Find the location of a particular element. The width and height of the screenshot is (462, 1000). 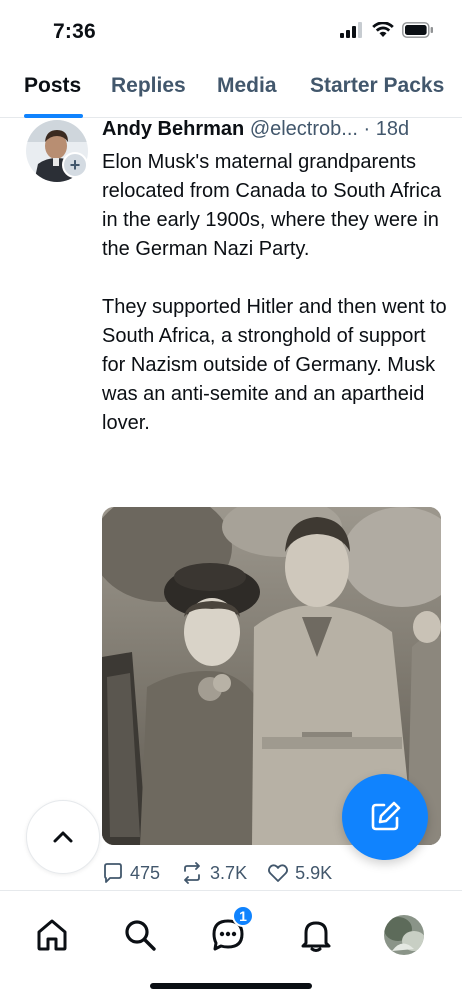

status-time: 7:36 is located at coordinates (74, 31).